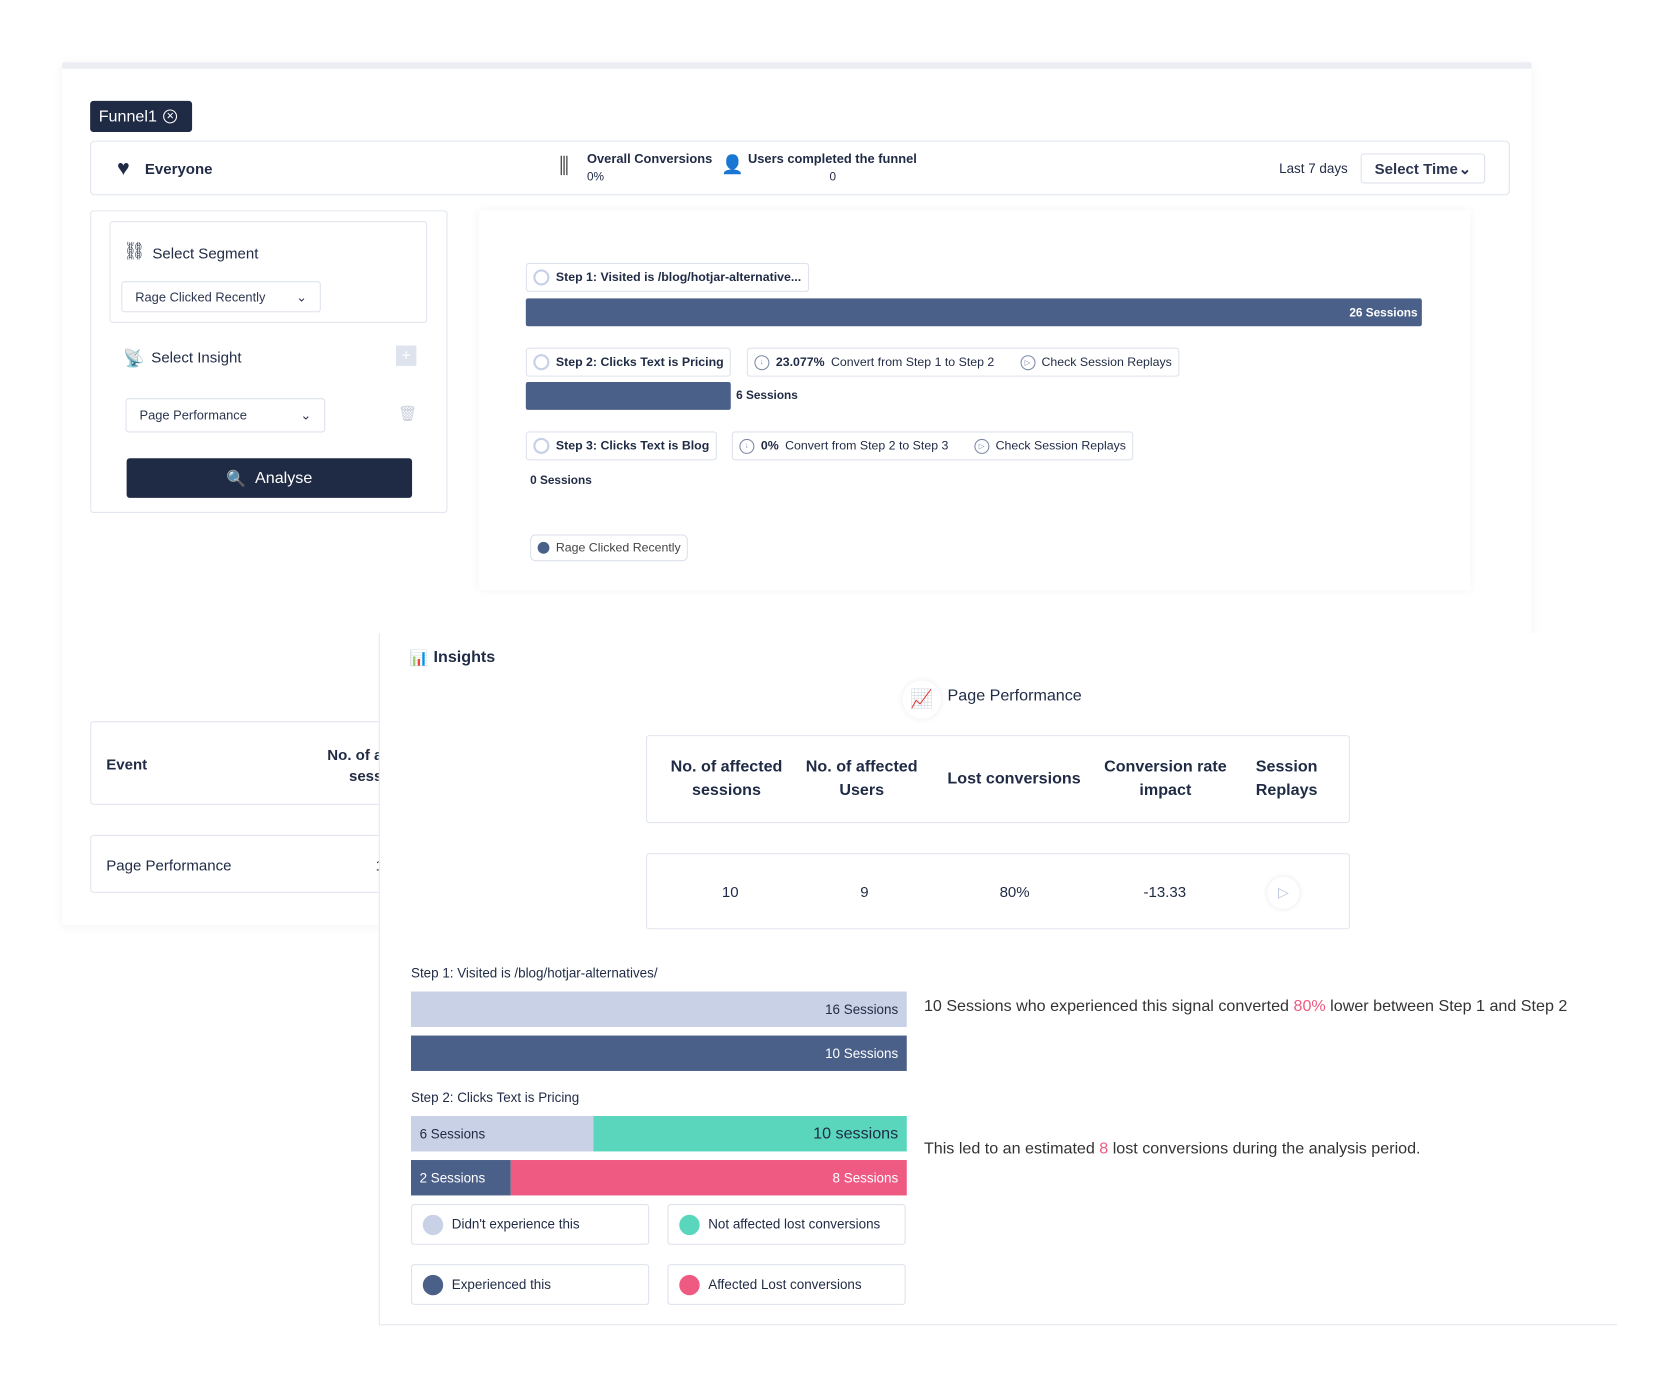  What do you see at coordinates (1014, 892) in the screenshot?
I see `cell-lost-conversions: 80%` at bounding box center [1014, 892].